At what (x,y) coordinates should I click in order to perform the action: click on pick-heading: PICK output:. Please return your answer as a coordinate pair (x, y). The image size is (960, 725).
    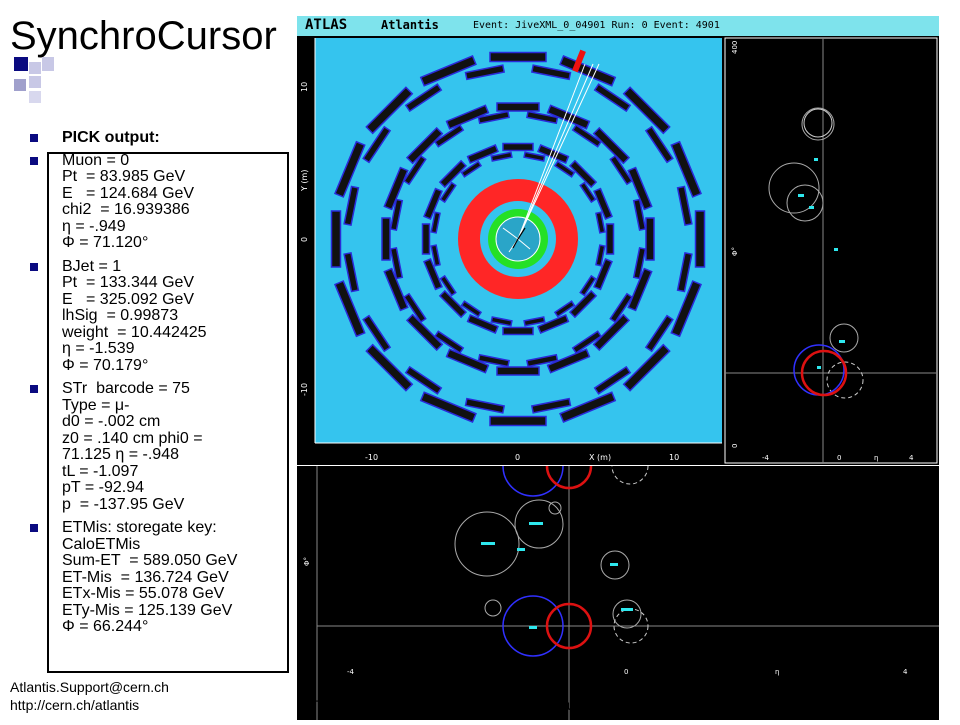
    Looking at the image, I should click on (111, 137).